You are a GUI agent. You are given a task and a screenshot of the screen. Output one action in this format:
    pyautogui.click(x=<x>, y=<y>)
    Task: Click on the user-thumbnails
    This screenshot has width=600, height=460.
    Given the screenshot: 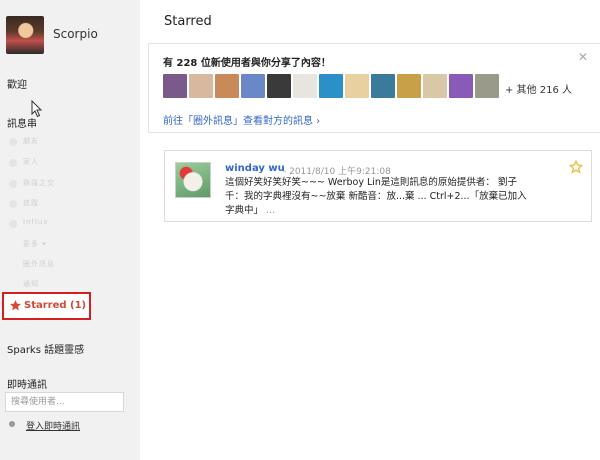 What is the action you would take?
    pyautogui.click(x=333, y=87)
    